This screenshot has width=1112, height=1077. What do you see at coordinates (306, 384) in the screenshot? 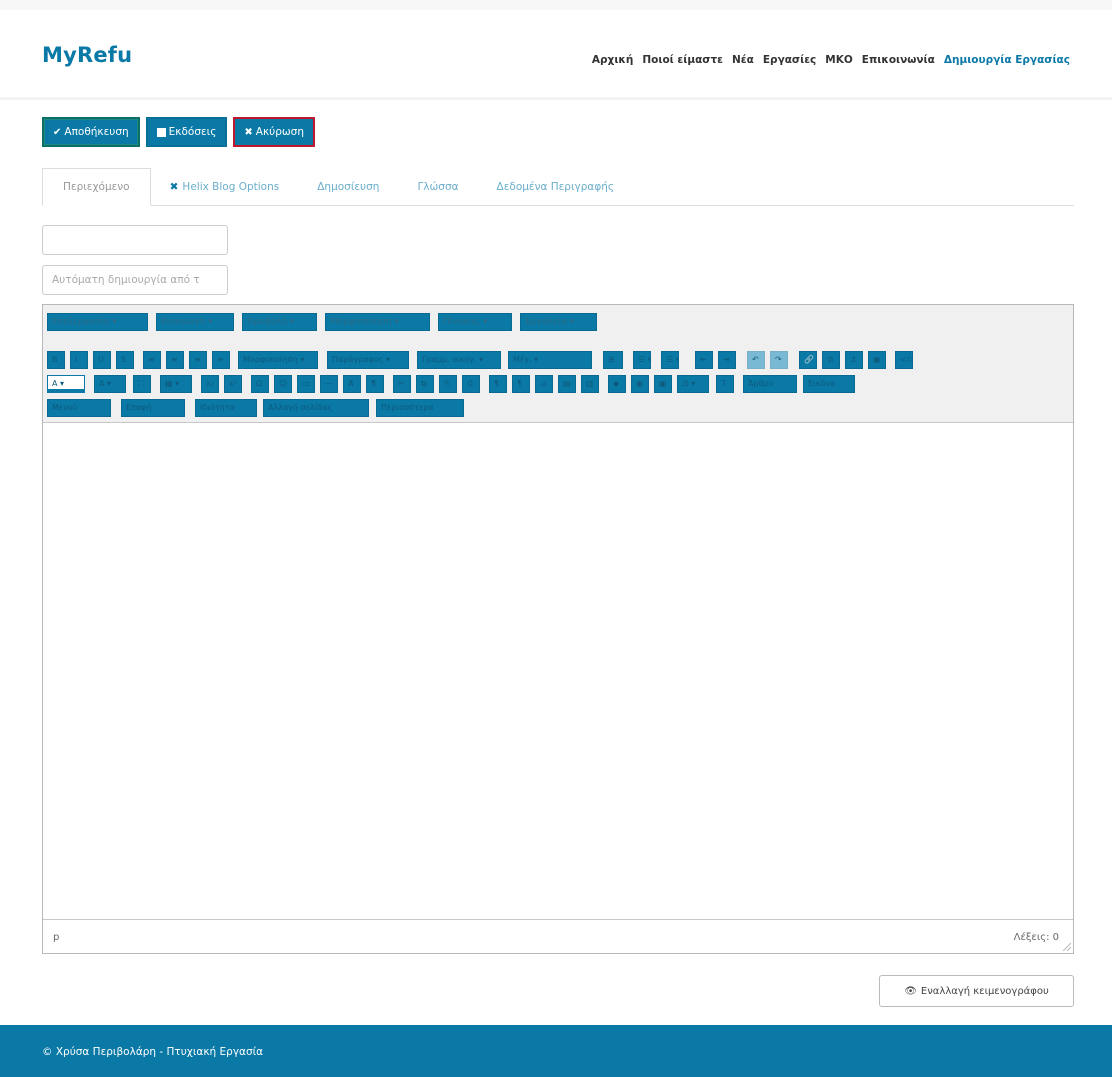
I see `editor-tool-button: ▭` at bounding box center [306, 384].